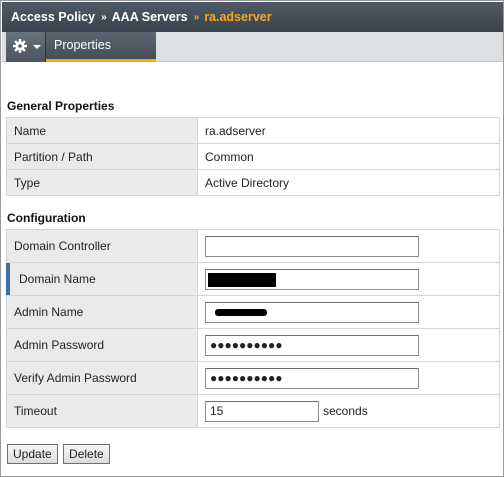 The height and width of the screenshot is (477, 504). I want to click on type-value: Active Directory, so click(348, 182).